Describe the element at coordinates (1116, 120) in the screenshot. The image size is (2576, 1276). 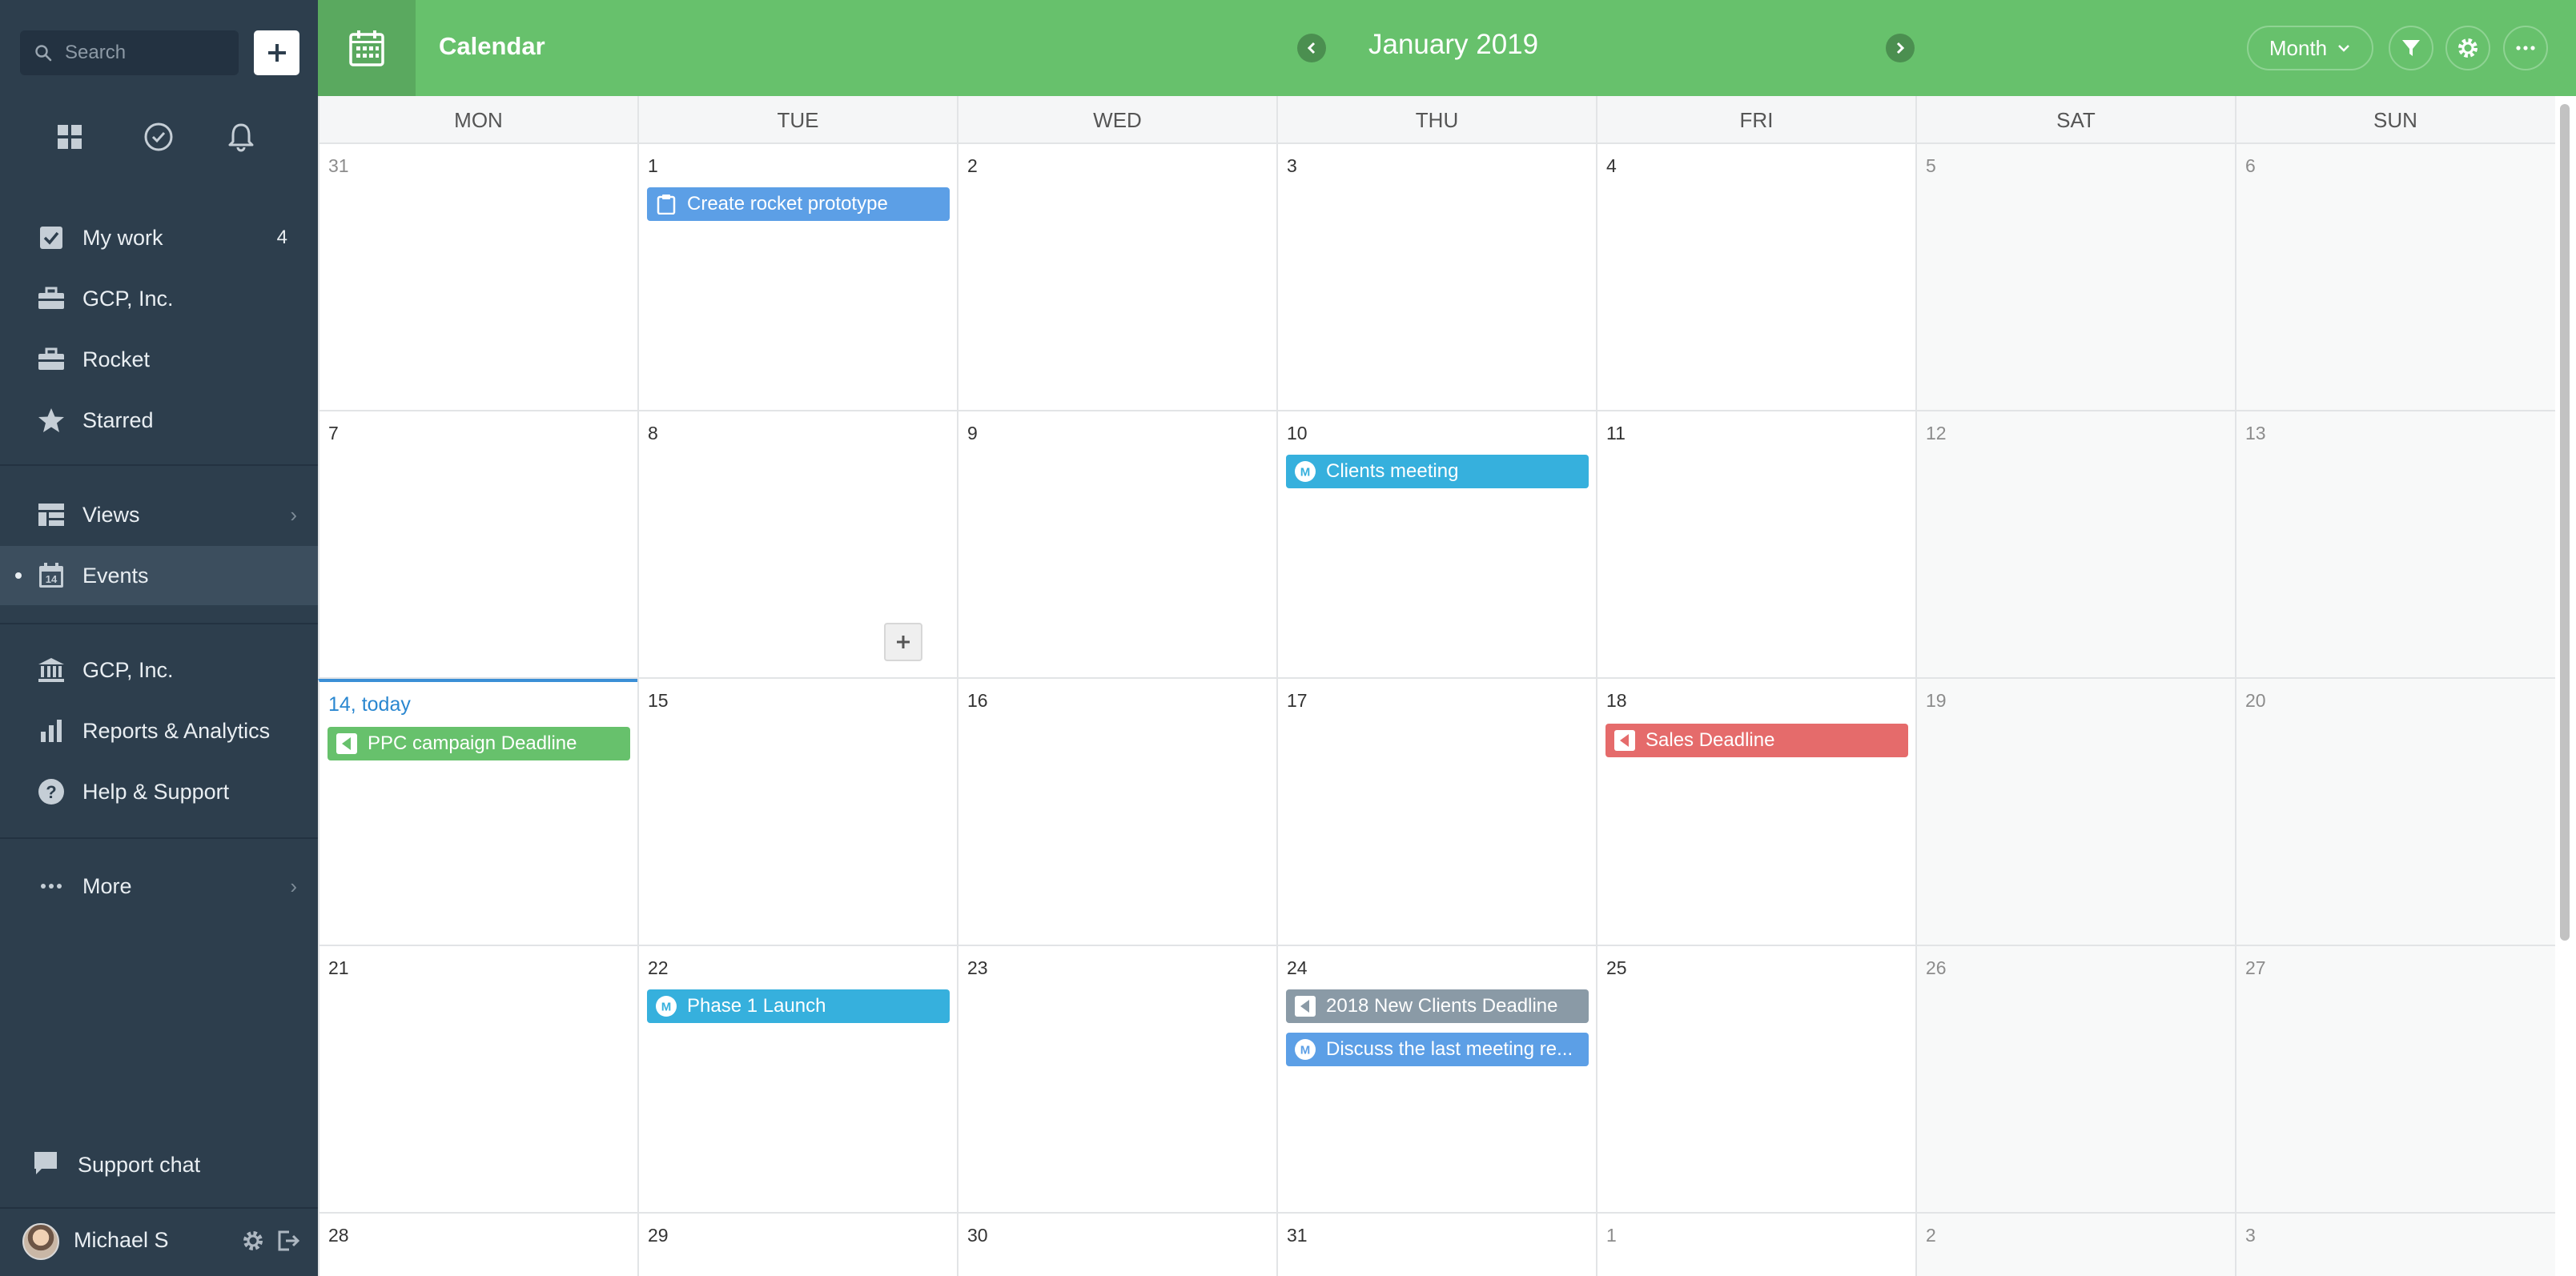
I see `weekday-wed: WED` at that location.